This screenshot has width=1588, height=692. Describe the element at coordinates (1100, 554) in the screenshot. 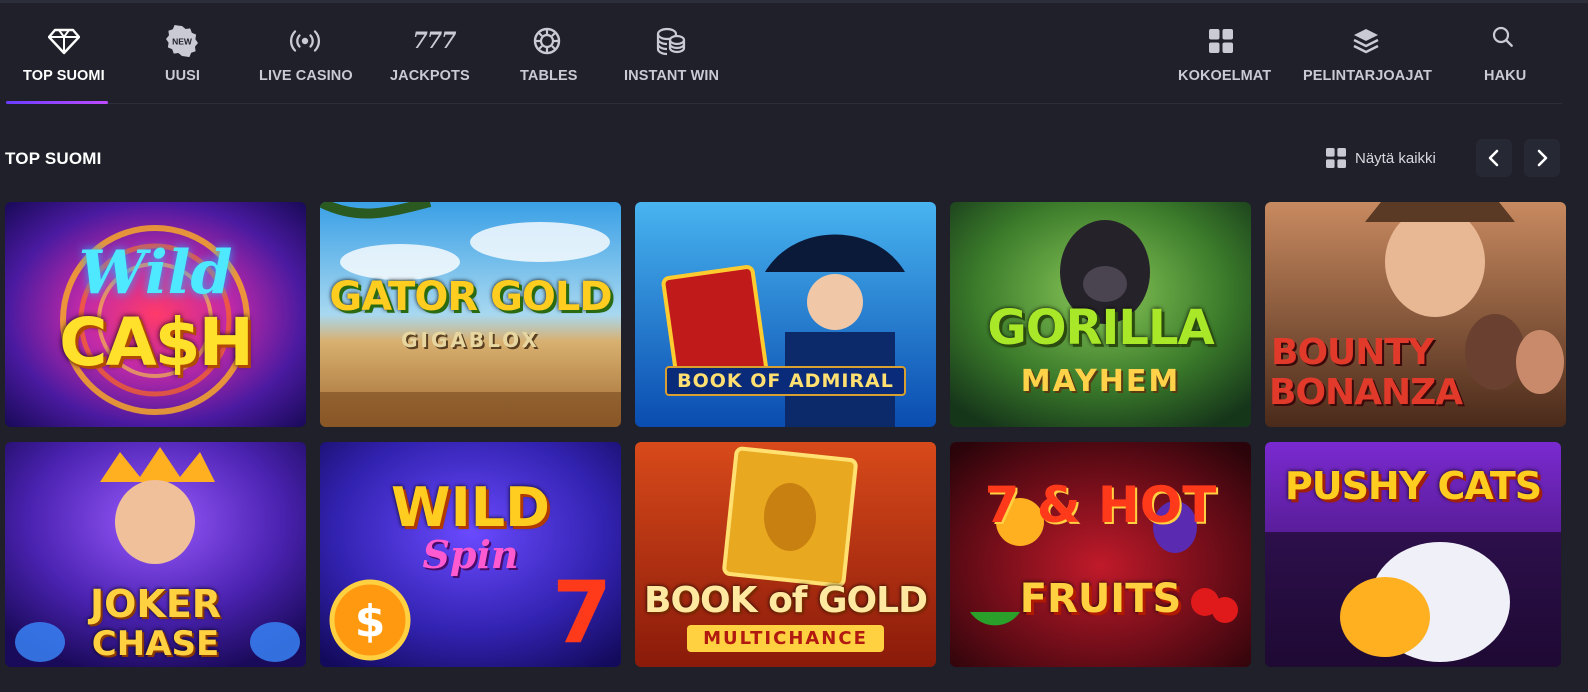

I see `game-tile-7-hot-fruits: 7 & HOT FRUITS` at that location.